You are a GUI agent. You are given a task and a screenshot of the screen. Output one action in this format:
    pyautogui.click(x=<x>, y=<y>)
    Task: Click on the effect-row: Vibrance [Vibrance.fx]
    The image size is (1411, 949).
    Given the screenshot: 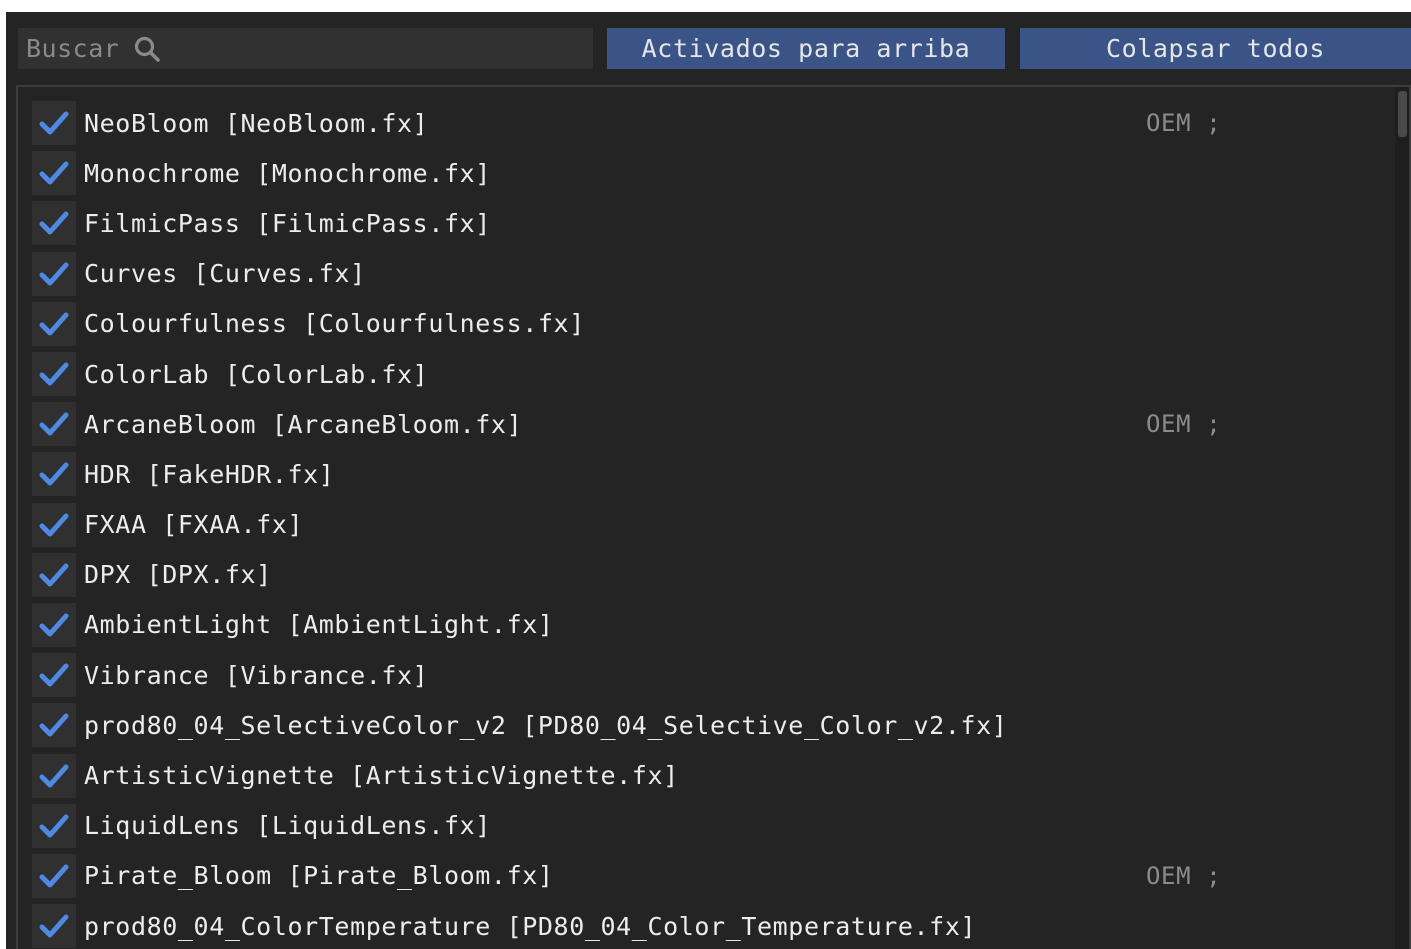 What is the action you would take?
    pyautogui.click(x=712, y=675)
    